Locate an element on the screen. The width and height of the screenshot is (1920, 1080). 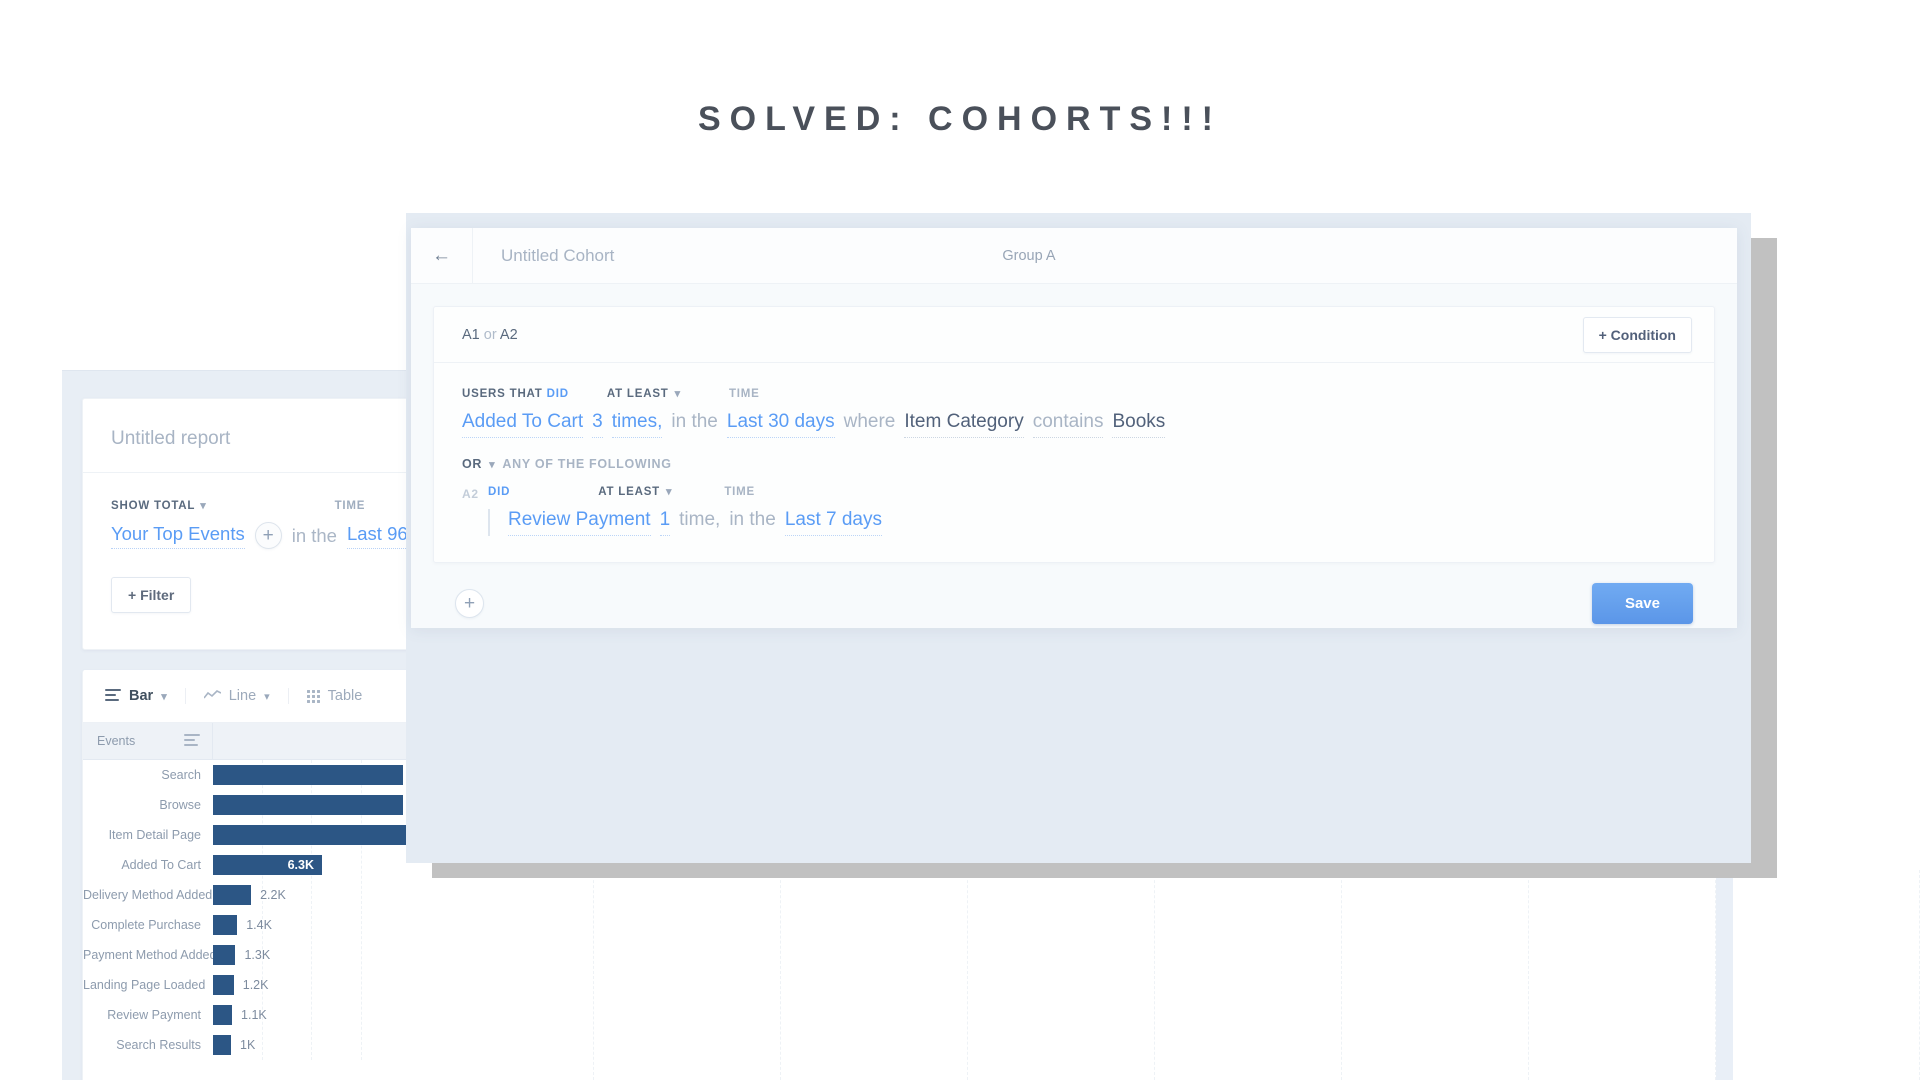
property-selector: Item Category is located at coordinates (964, 424).